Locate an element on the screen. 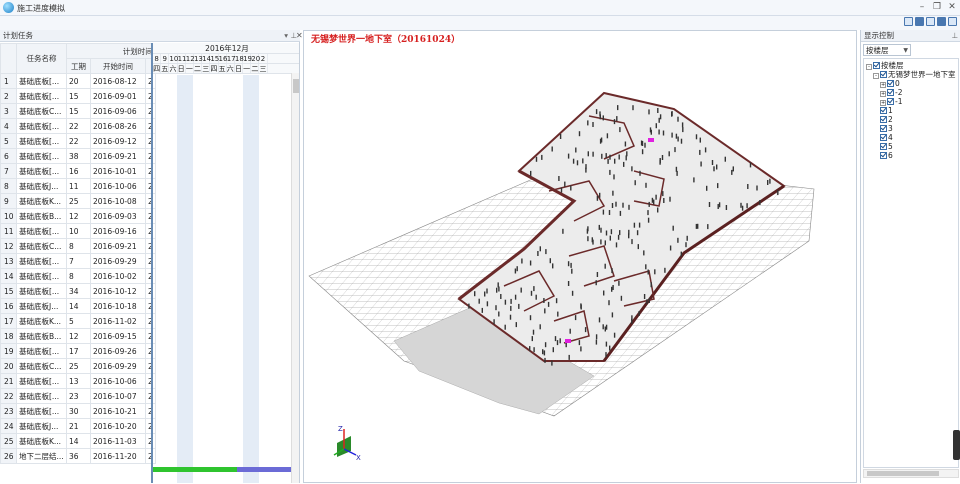  tree-item-label: 5 is located at coordinates (890, 146).